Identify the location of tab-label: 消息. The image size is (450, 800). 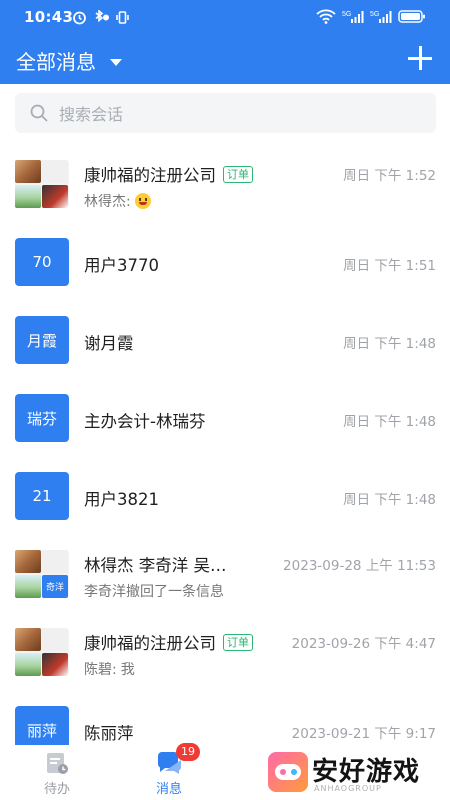
(168, 789).